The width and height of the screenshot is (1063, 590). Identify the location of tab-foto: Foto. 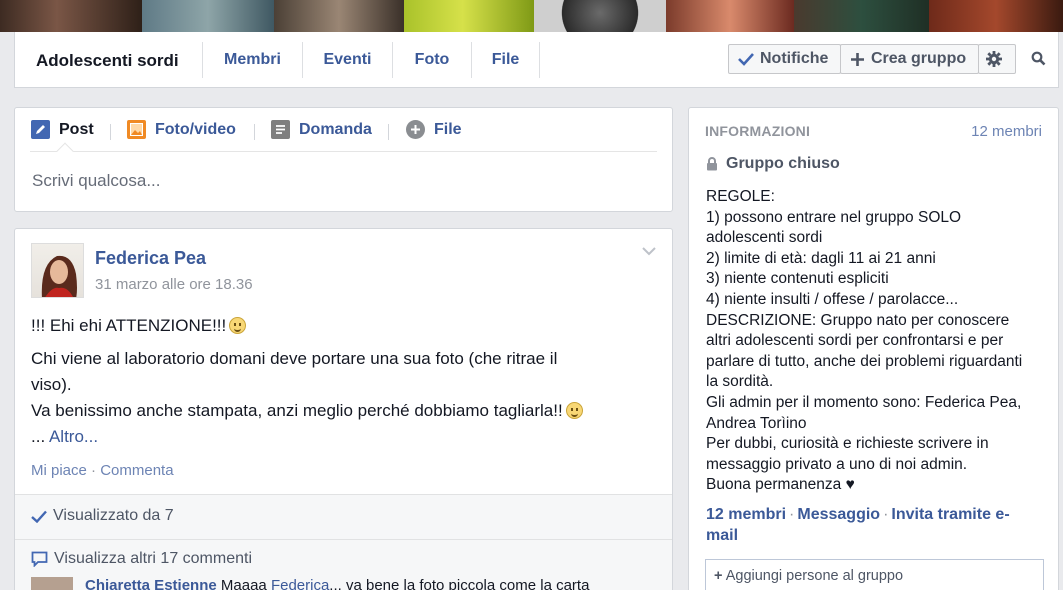
(431, 60).